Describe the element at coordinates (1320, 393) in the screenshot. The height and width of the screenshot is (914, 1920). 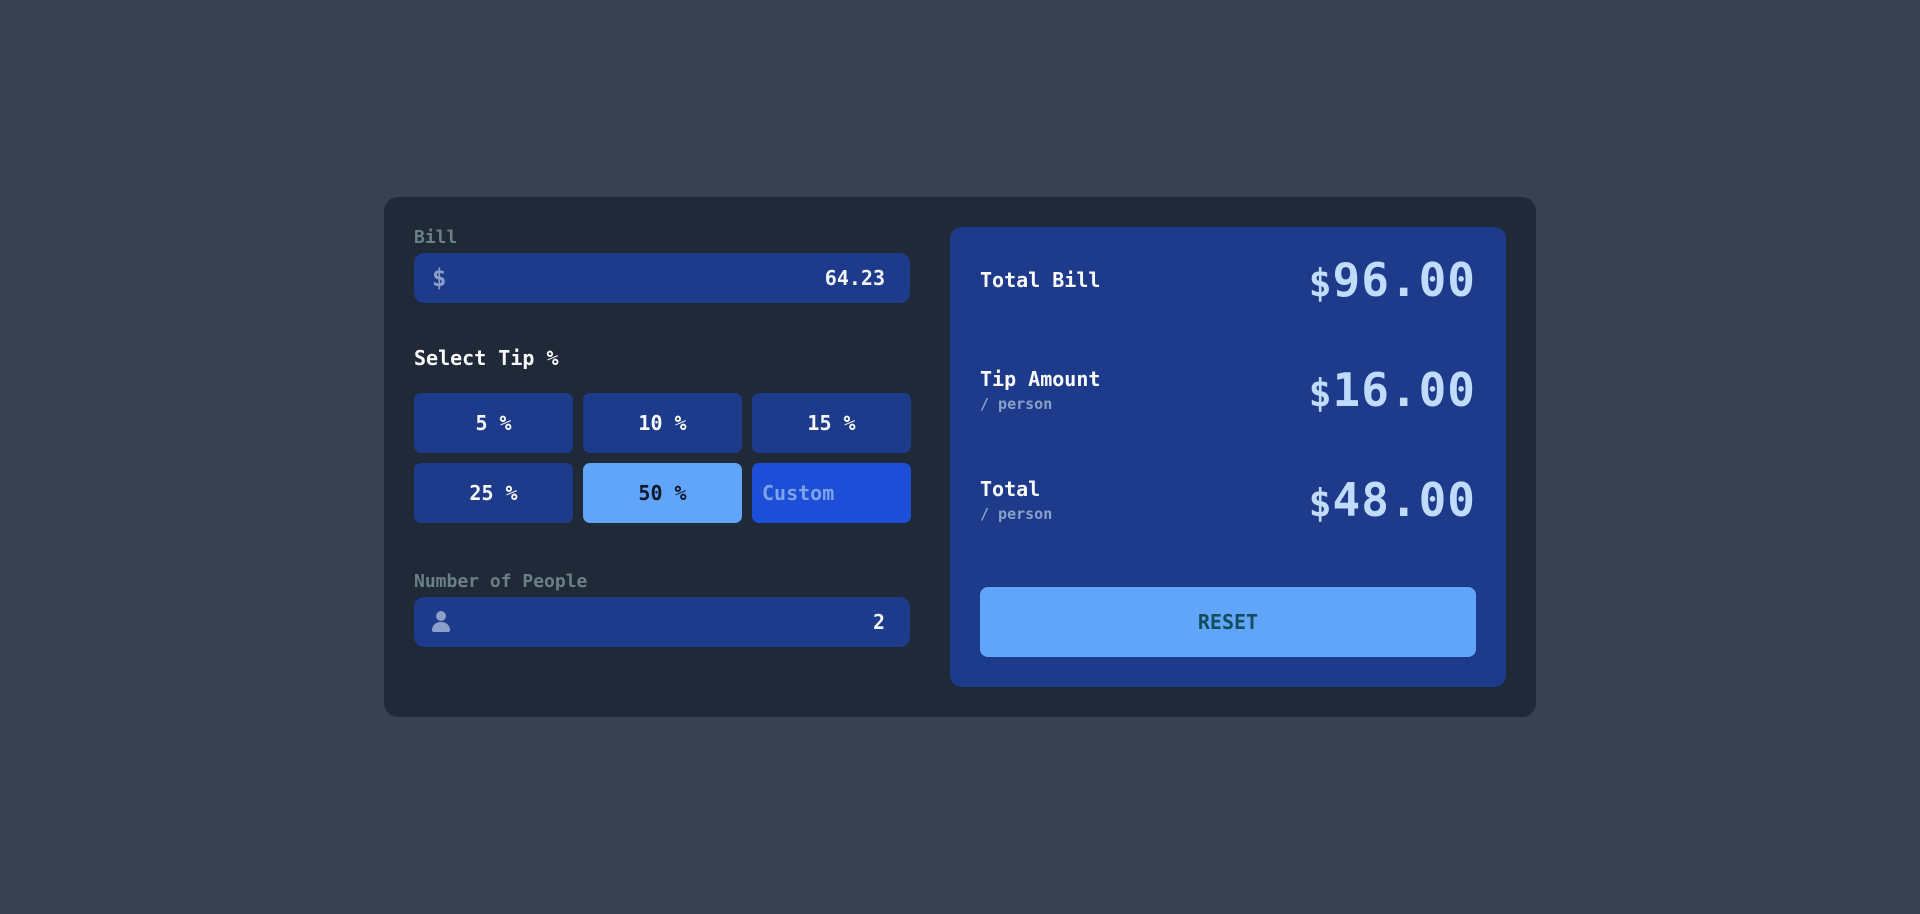
I see `tip-amount-currency: $` at that location.